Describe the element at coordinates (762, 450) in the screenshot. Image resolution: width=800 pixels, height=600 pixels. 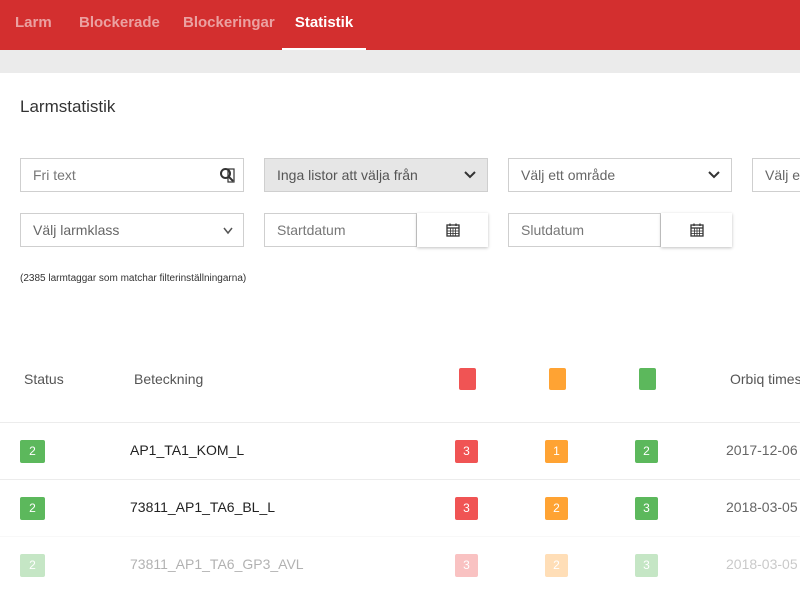
I see `timestamp-cell: 2017-12-06` at that location.